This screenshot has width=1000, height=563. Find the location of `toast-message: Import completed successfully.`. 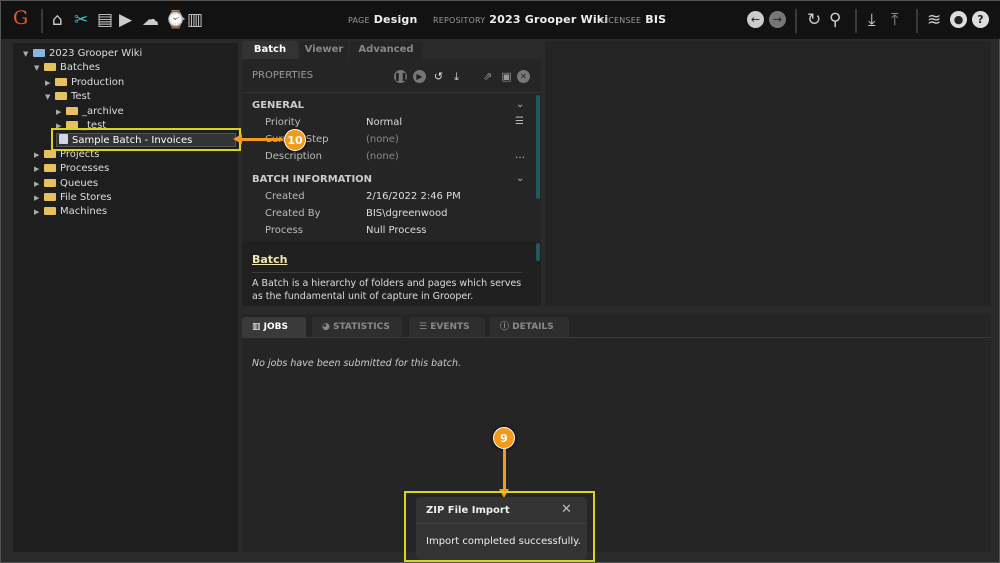

toast-message: Import completed successfully. is located at coordinates (503, 541).